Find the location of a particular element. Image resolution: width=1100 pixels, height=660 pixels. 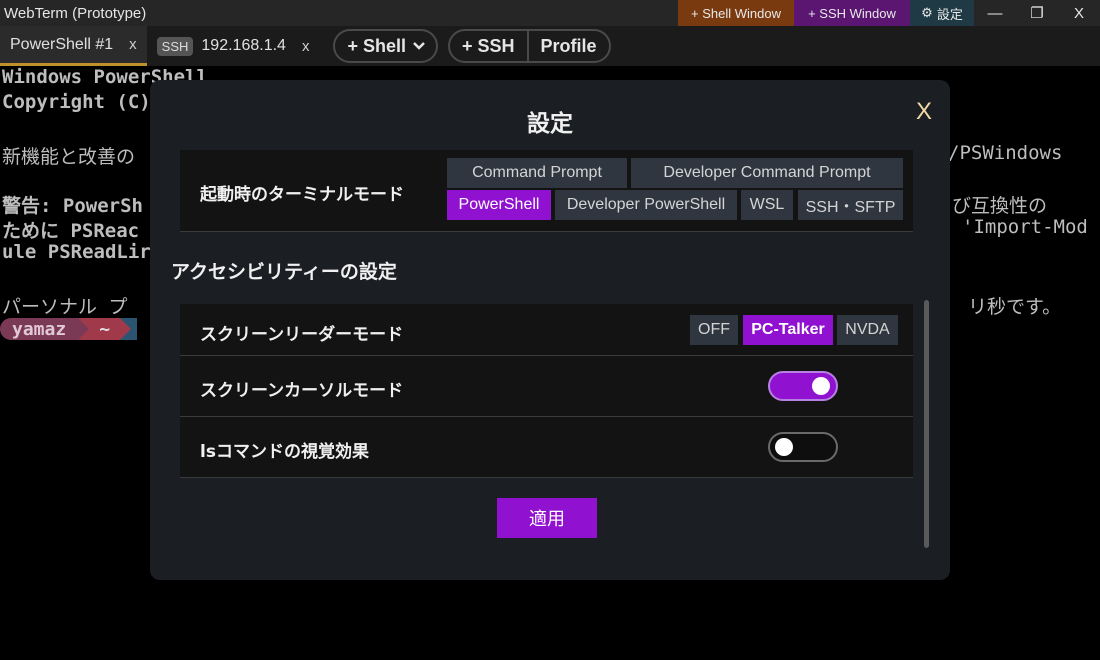

prompt-tail is located at coordinates (134, 329).